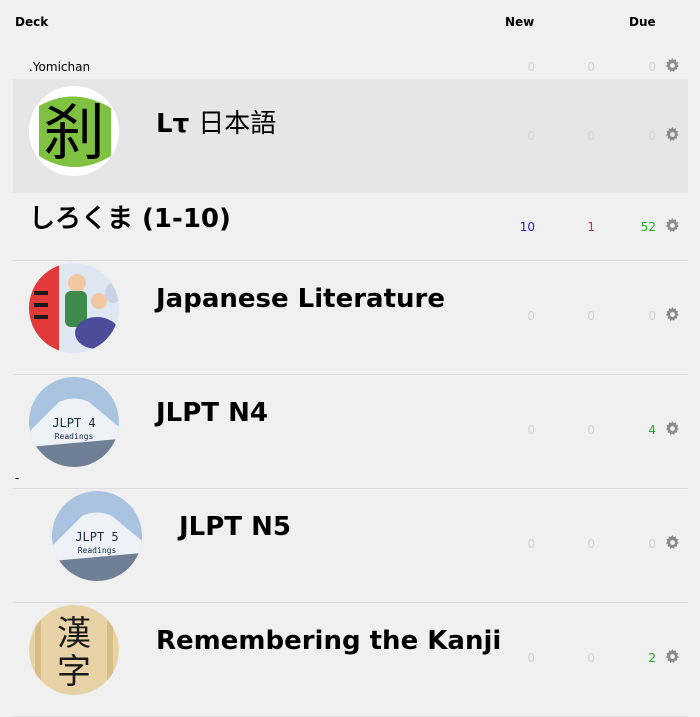  Describe the element at coordinates (17, 478) in the screenshot. I see `deck-dash-label: -` at that location.